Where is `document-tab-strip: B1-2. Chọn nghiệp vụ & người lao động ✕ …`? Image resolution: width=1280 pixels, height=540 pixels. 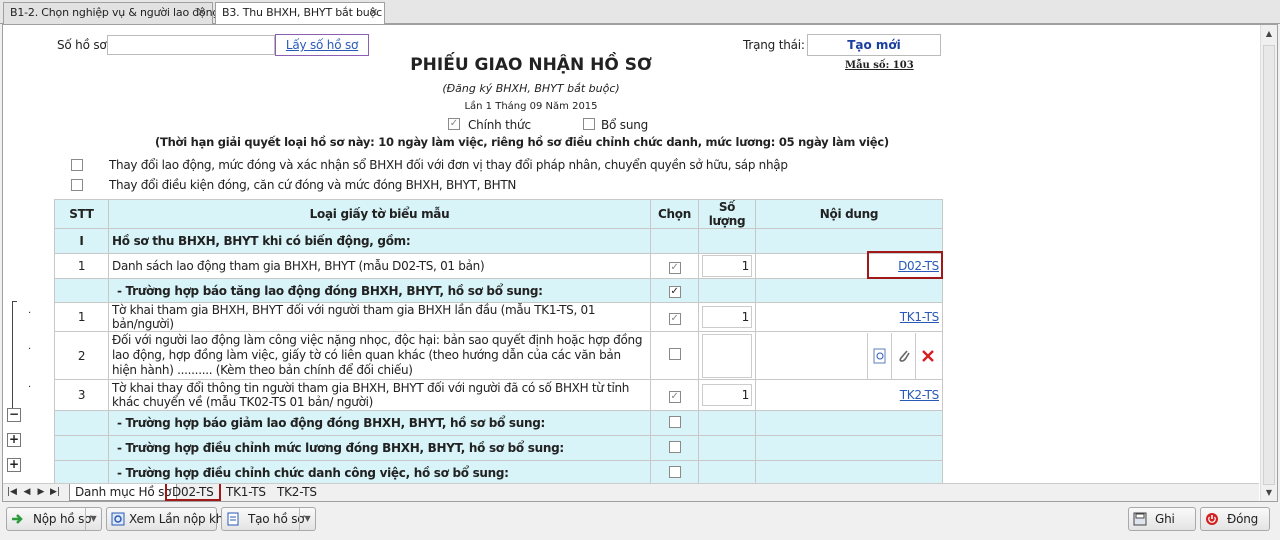
document-tab-strip: B1-2. Chọn nghiệp vụ & người lao động ✕ … is located at coordinates (640, 12).